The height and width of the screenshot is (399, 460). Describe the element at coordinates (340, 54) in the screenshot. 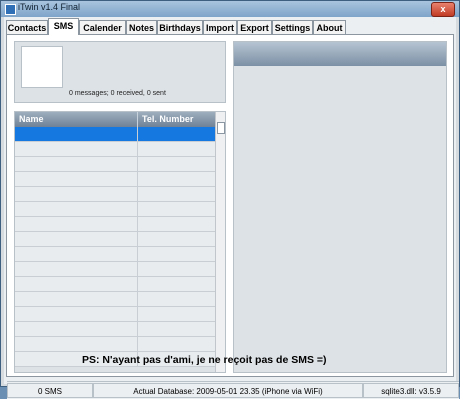

I see `message-view-header` at that location.